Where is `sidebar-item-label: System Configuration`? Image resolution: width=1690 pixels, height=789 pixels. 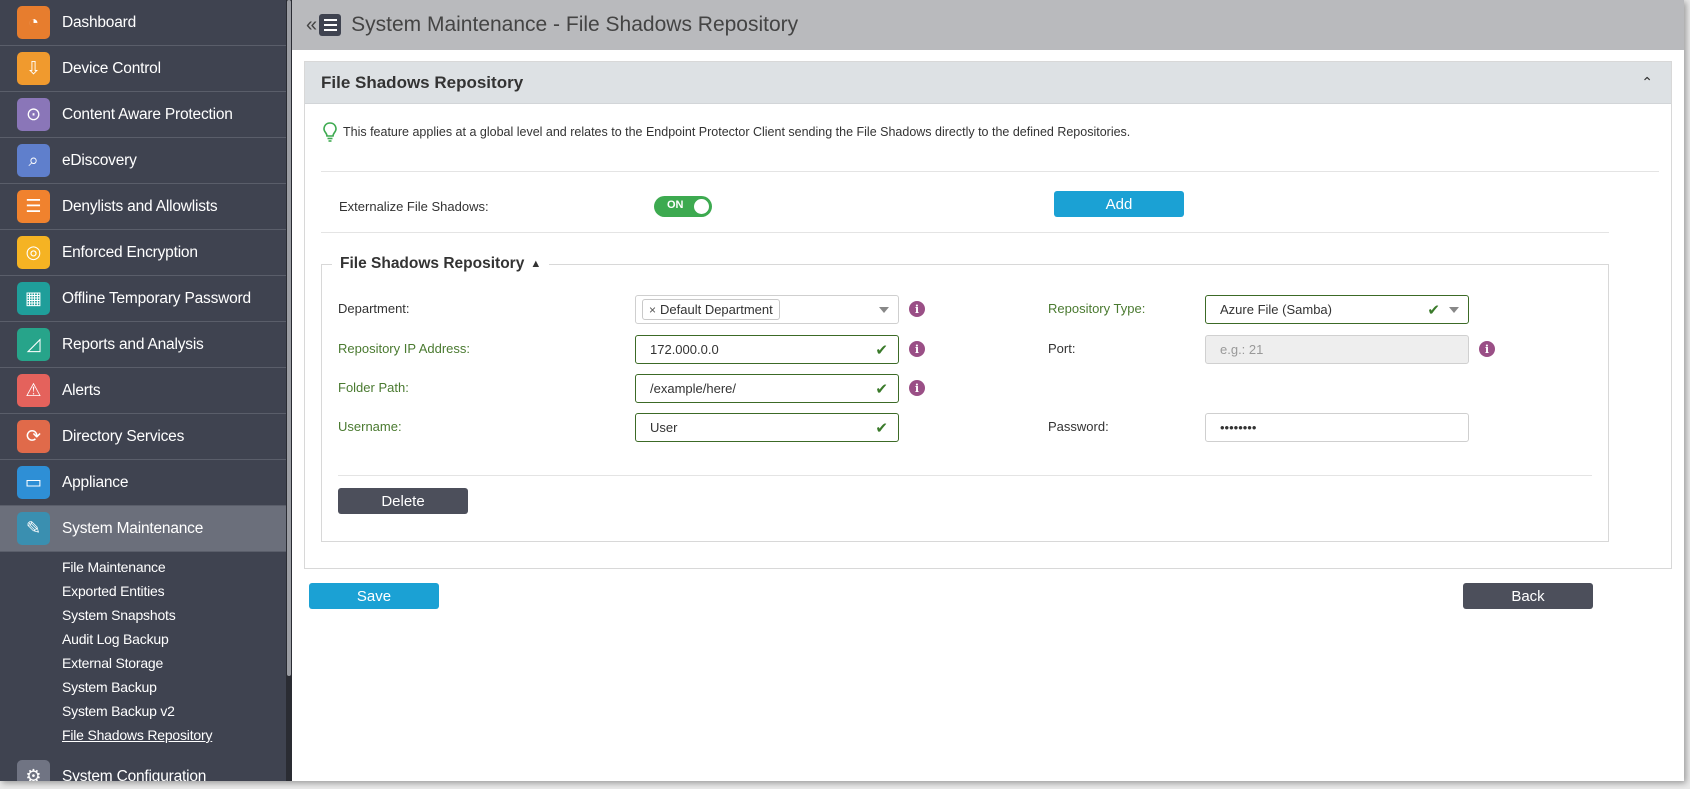
sidebar-item-label: System Configuration is located at coordinates (134, 774).